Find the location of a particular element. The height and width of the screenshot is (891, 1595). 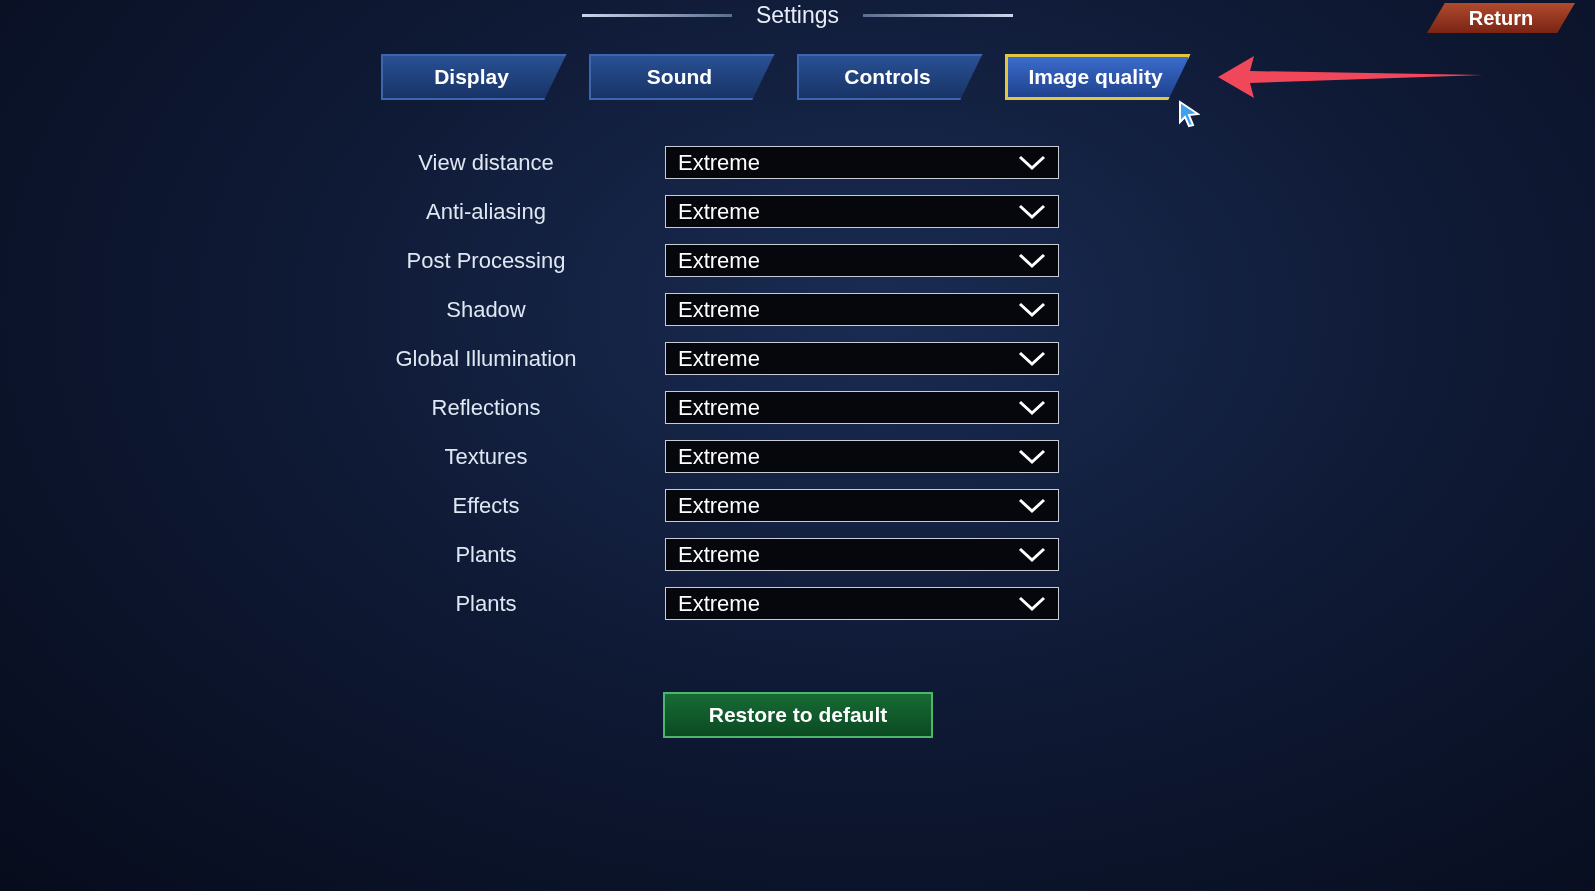

tab: Sound is located at coordinates (681, 77).